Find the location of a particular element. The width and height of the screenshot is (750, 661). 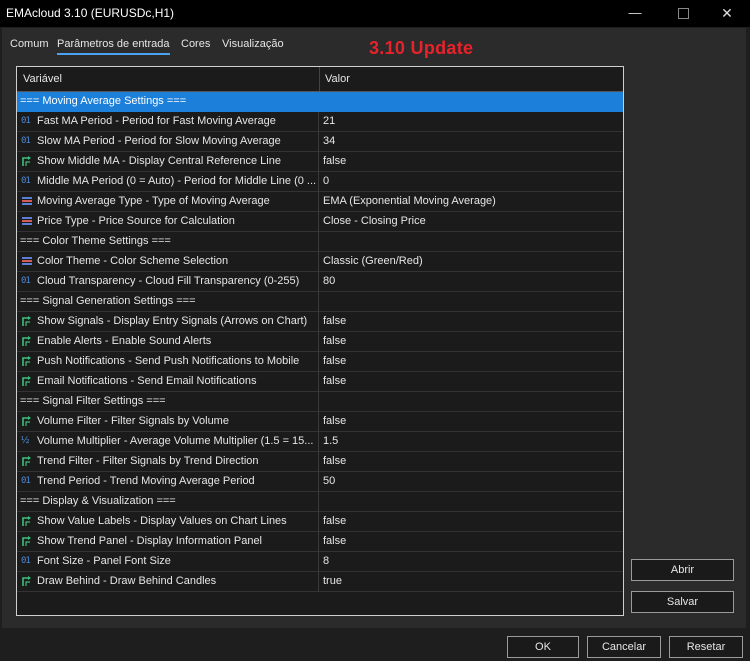

parameter-value-cell: 21 is located at coordinates (471, 122).